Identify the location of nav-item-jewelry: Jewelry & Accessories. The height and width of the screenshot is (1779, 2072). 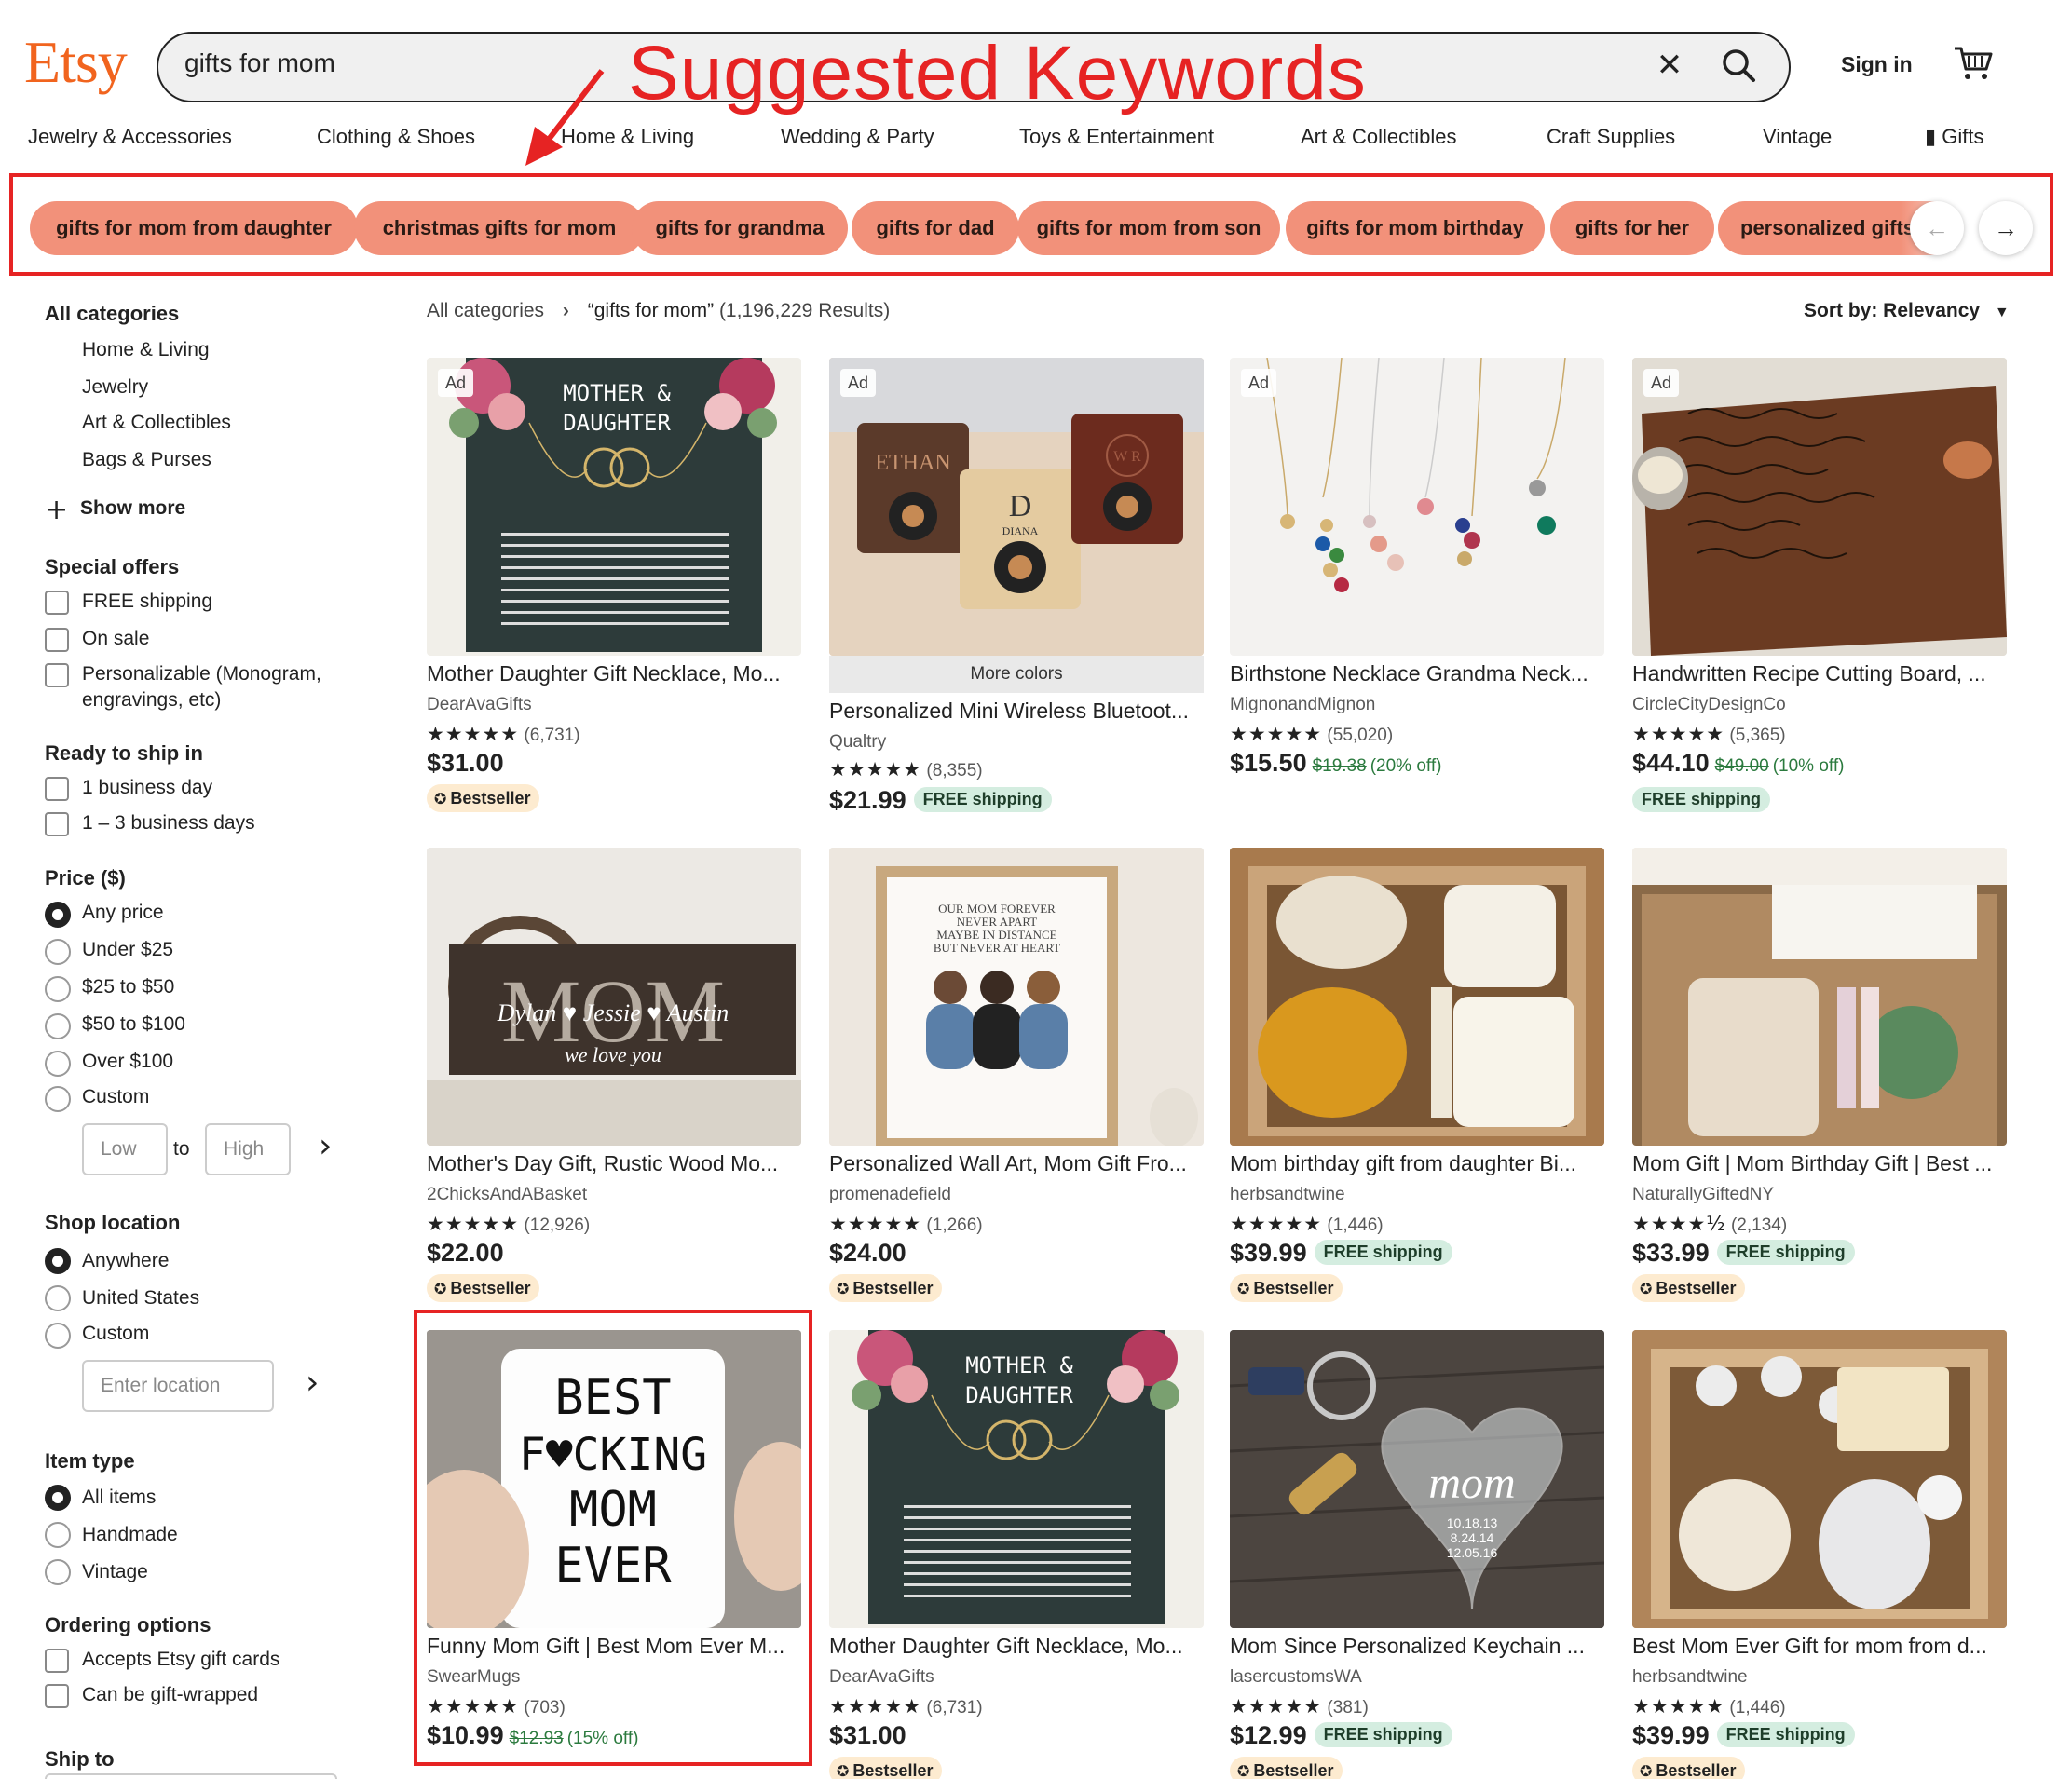
(130, 137).